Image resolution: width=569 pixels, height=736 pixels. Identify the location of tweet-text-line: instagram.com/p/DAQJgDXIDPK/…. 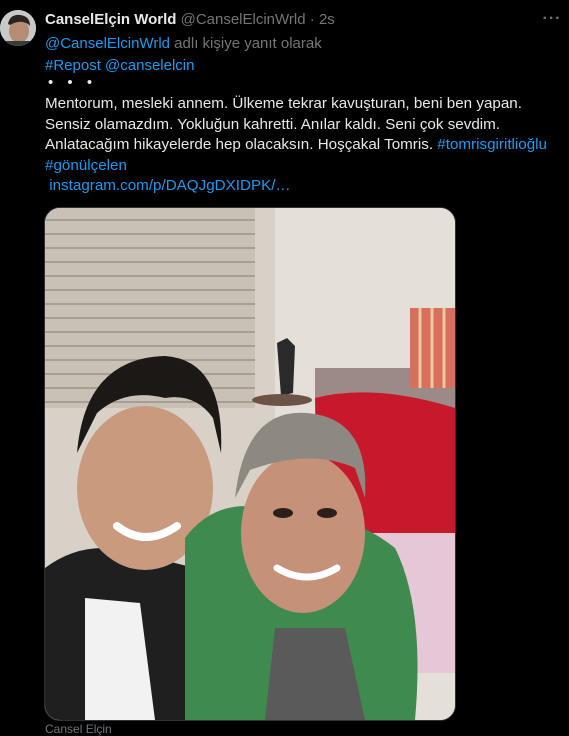
(305, 186).